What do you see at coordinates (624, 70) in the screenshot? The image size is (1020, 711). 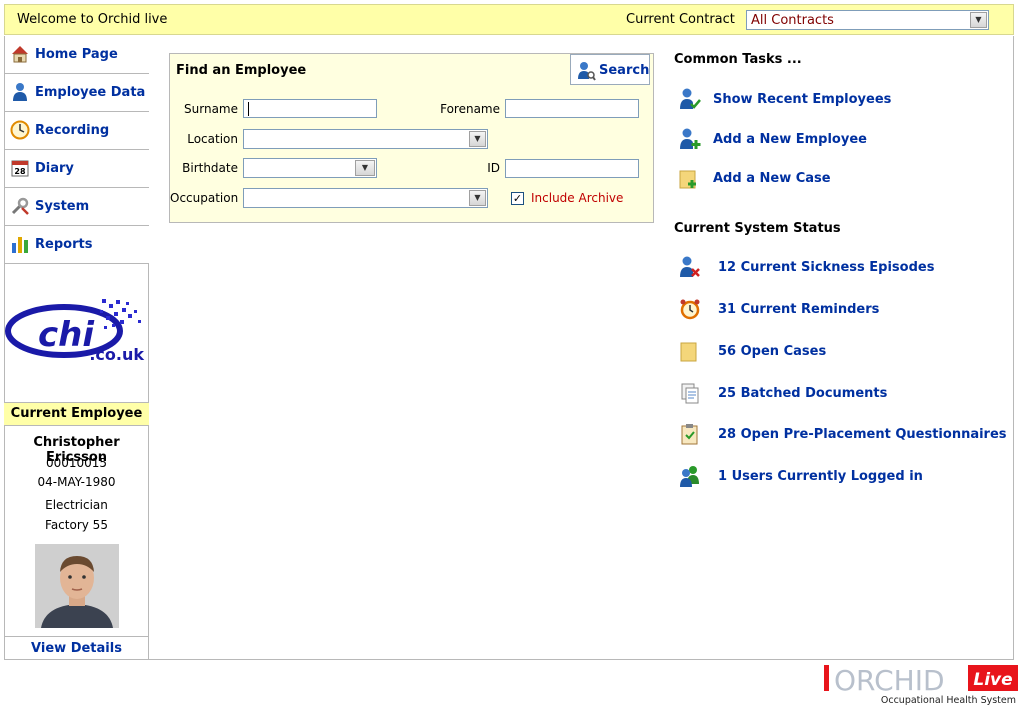 I see `search-button-label: Search` at bounding box center [624, 70].